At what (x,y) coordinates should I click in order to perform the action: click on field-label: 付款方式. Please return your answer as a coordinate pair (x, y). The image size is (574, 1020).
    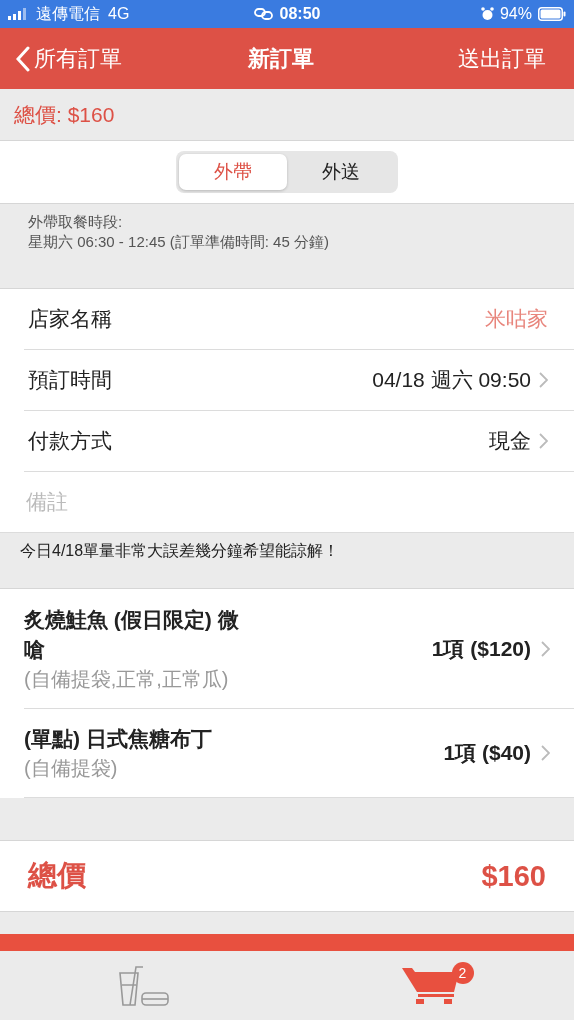
    Looking at the image, I should click on (70, 441).